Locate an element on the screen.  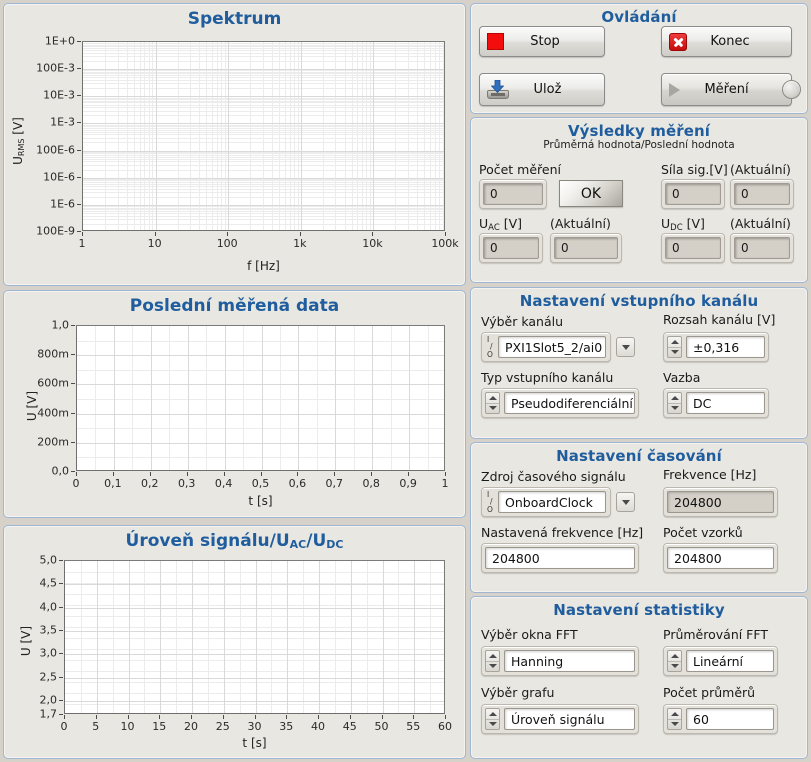
level-plot-area is located at coordinates (254, 637).